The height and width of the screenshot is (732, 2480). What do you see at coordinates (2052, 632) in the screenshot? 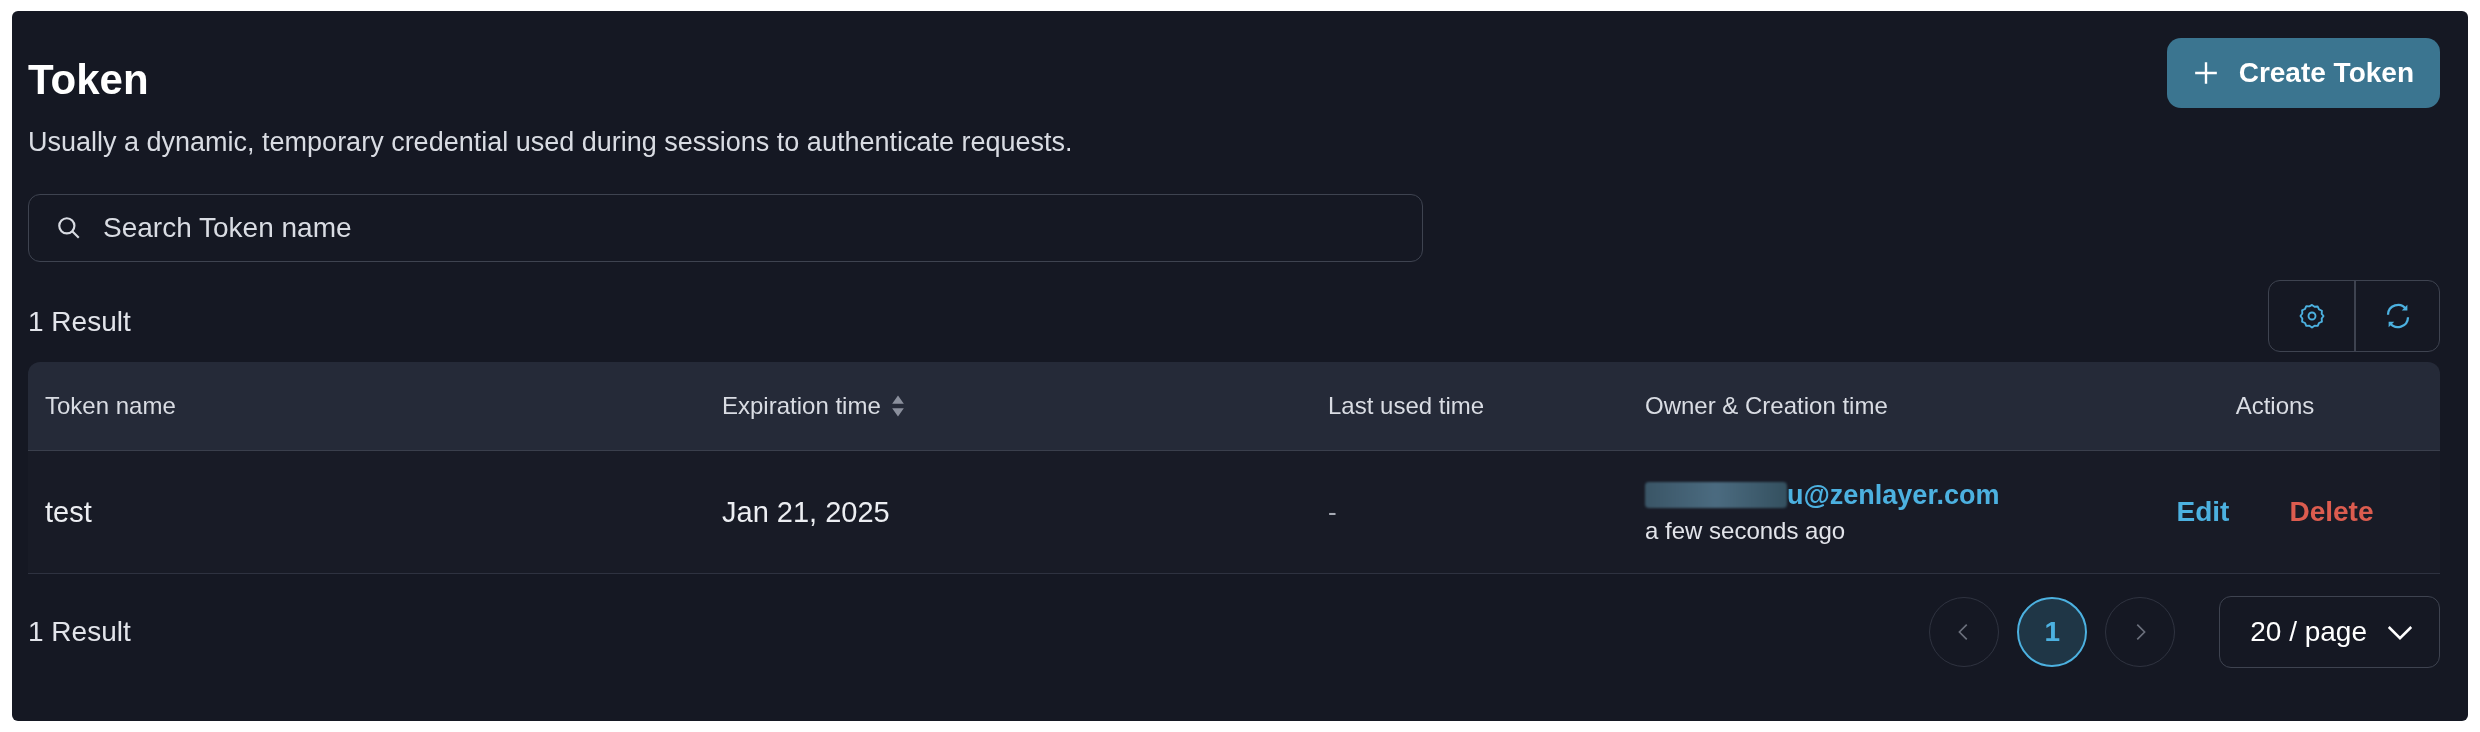
I see `page-button: 1` at bounding box center [2052, 632].